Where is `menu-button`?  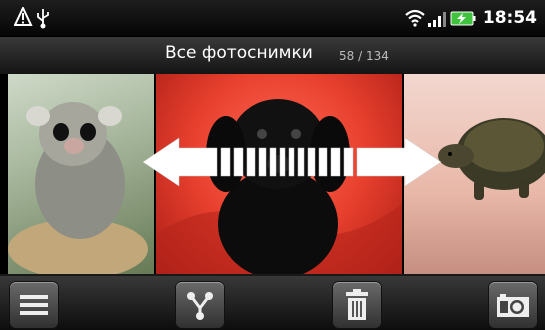 menu-button is located at coordinates (34, 305).